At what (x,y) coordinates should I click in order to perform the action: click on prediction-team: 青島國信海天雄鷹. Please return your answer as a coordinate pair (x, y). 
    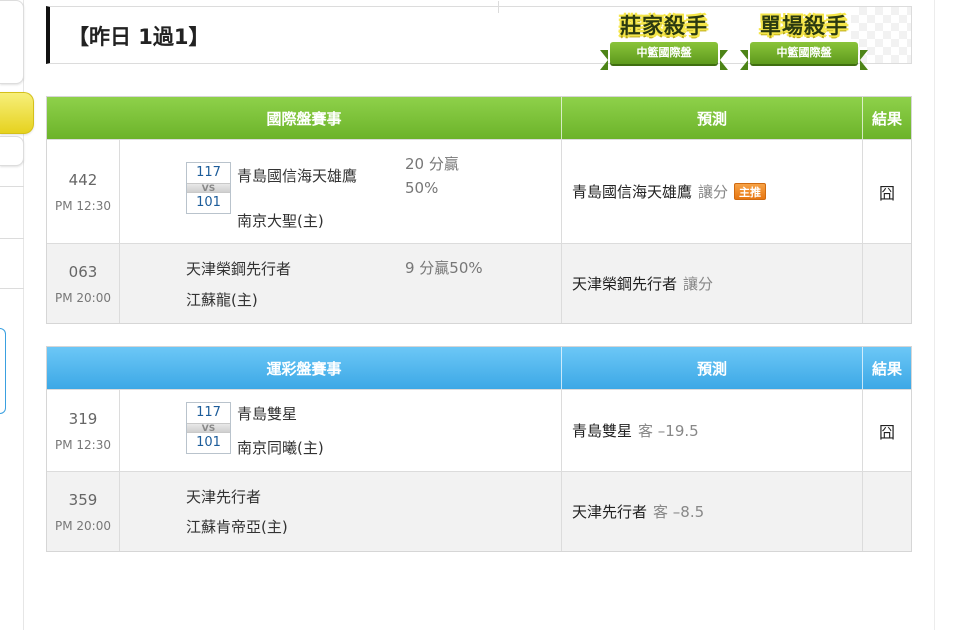
    Looking at the image, I should click on (632, 192).